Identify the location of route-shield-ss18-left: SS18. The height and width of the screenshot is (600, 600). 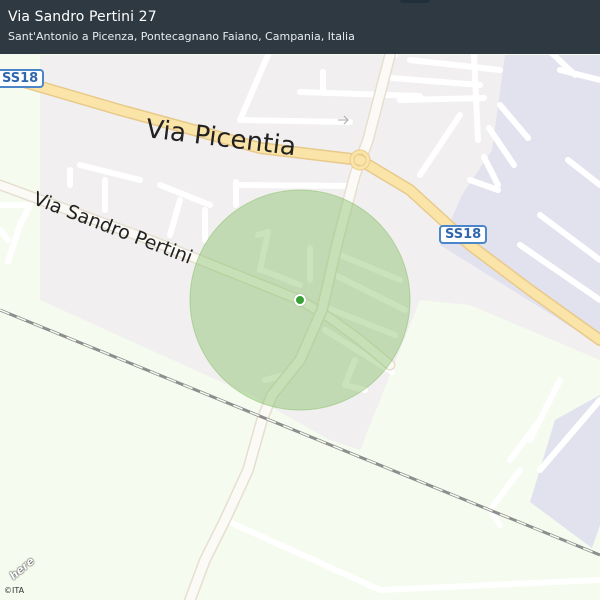
(22, 78).